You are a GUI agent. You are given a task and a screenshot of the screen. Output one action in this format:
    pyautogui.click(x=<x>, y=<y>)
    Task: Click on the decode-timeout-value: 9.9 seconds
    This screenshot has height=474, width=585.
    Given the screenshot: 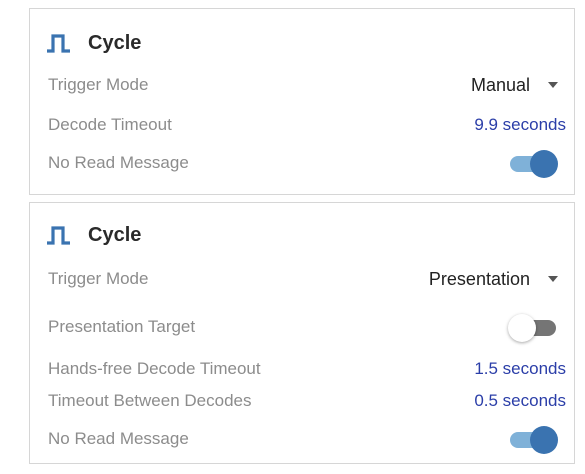 What is the action you would take?
    pyautogui.click(x=520, y=125)
    